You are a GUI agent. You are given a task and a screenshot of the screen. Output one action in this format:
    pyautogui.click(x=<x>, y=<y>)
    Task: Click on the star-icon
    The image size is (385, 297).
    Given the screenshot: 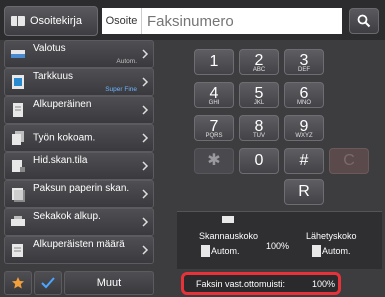 What is the action you would take?
    pyautogui.click(x=18, y=283)
    